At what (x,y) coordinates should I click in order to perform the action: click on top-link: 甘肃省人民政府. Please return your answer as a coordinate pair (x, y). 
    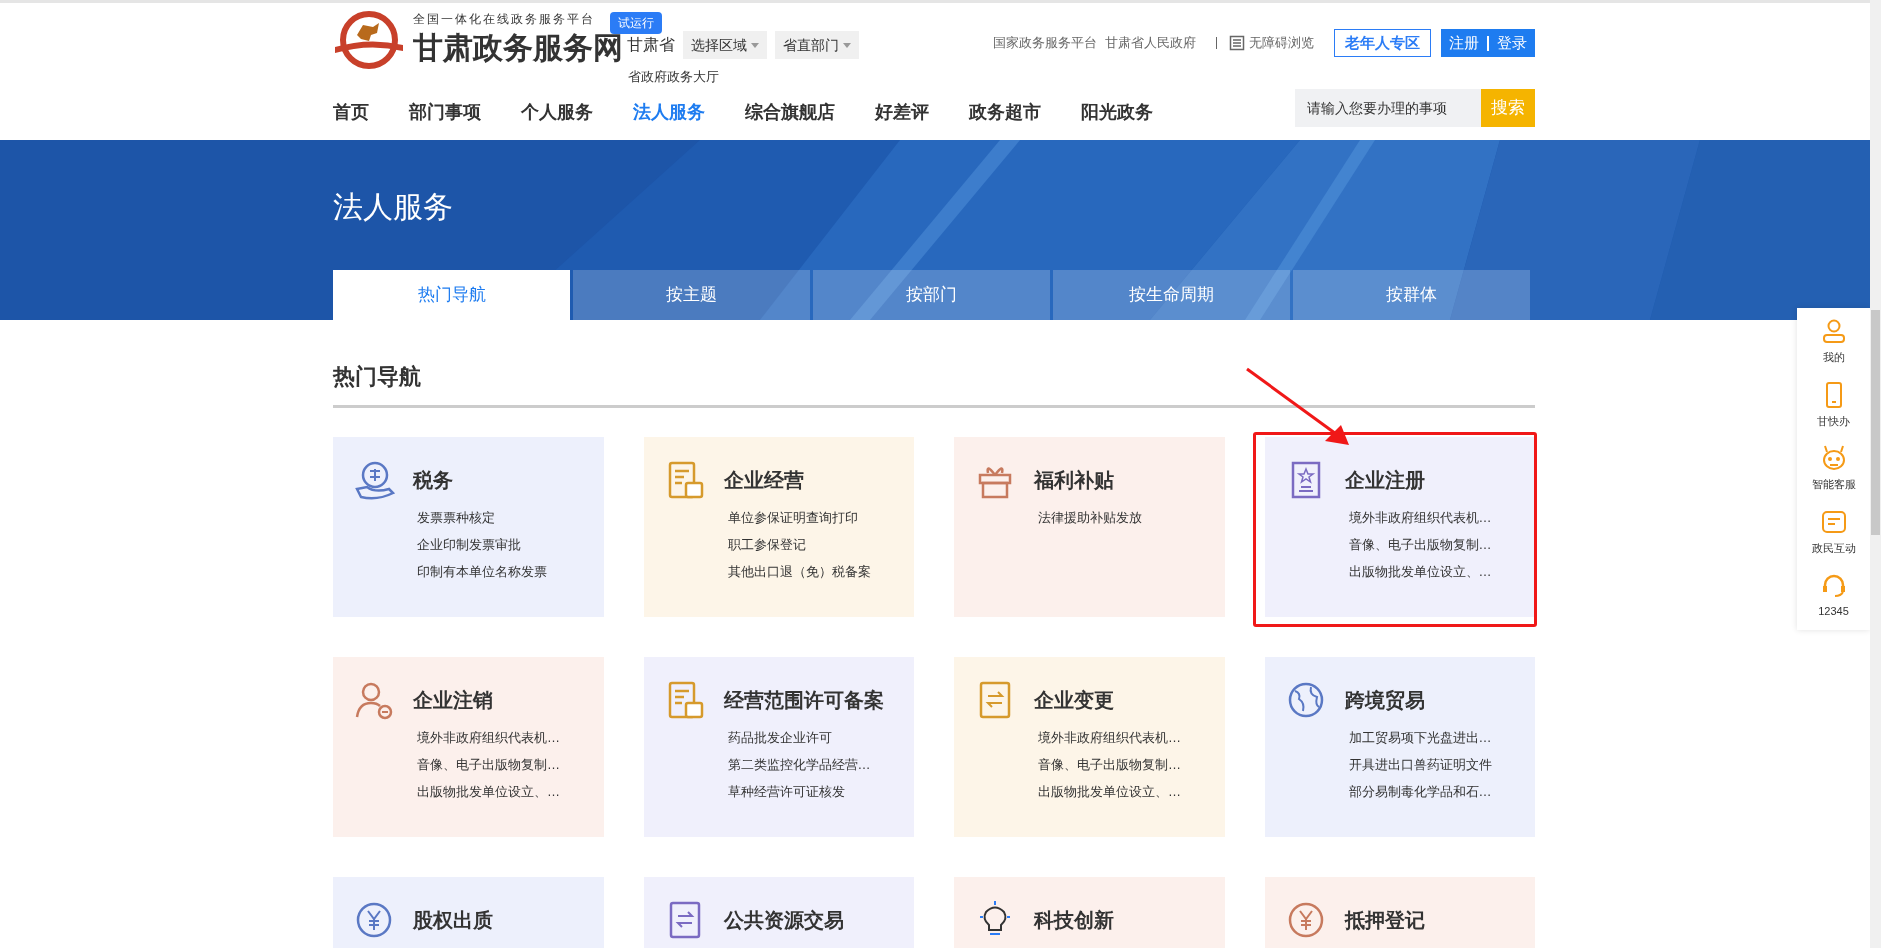
    Looking at the image, I should click on (1150, 43).